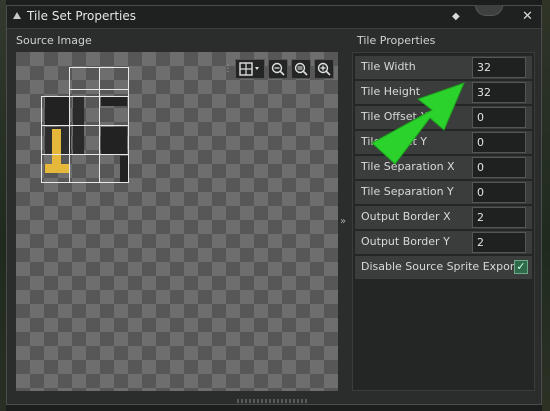 This screenshot has height=411, width=550. I want to click on panel-splitter-icon: », so click(343, 221).